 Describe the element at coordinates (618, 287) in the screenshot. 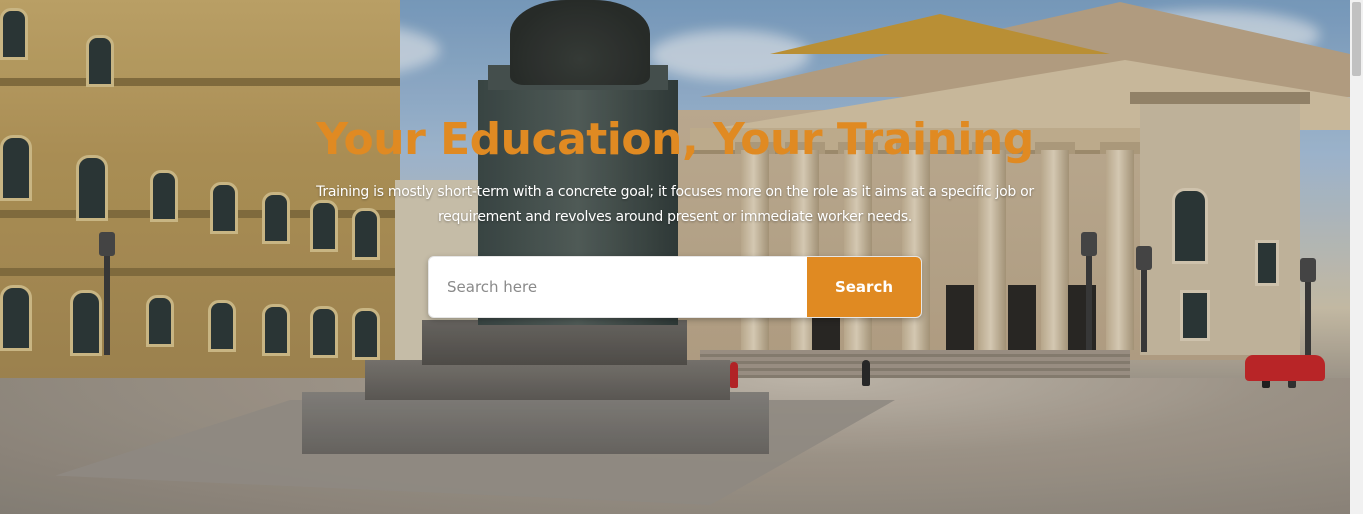

I see `search-input` at that location.